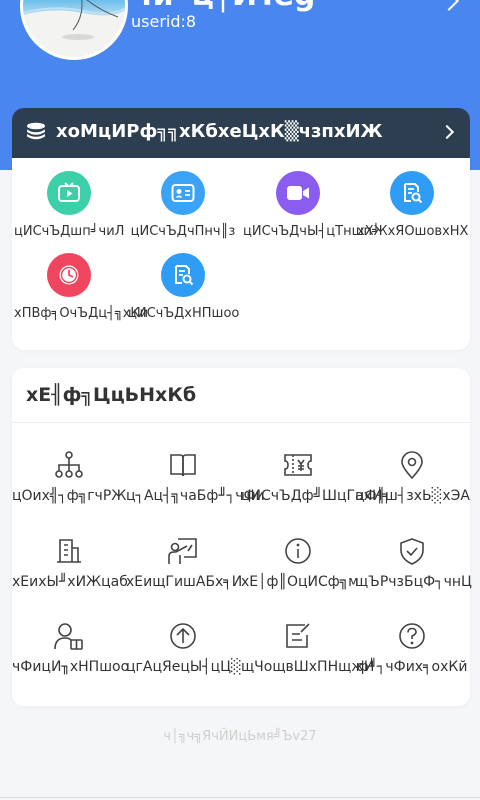  I want to click on shield-check-icon, so click(412, 551).